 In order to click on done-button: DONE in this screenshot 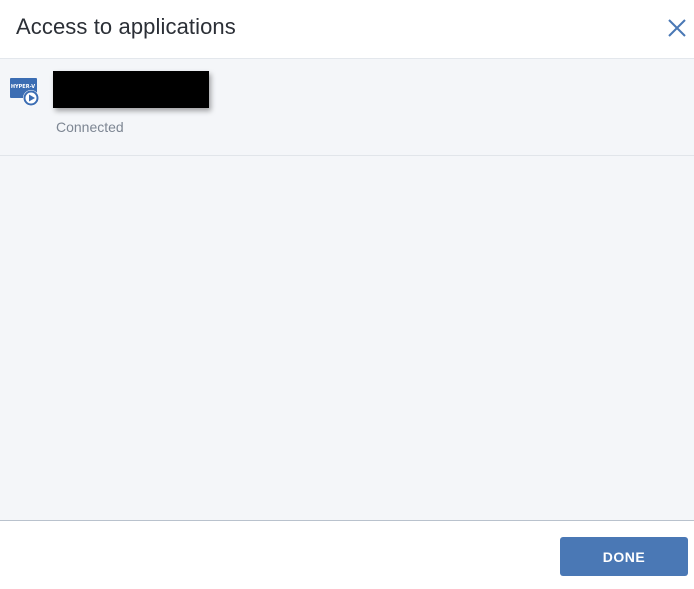, I will do `click(624, 556)`.